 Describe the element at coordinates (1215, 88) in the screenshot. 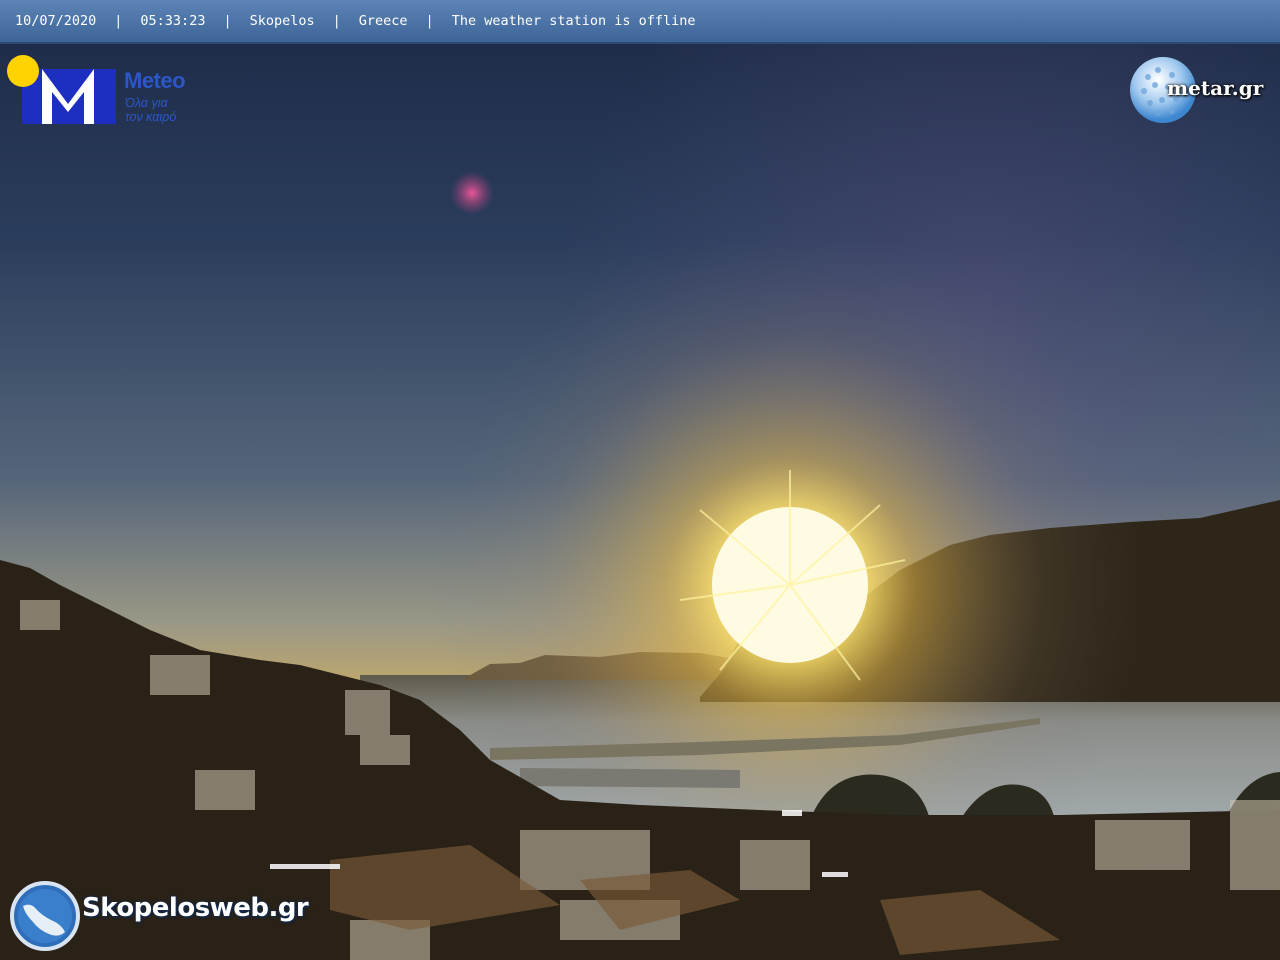

I see `metar-brand-name: metar.gr` at that location.